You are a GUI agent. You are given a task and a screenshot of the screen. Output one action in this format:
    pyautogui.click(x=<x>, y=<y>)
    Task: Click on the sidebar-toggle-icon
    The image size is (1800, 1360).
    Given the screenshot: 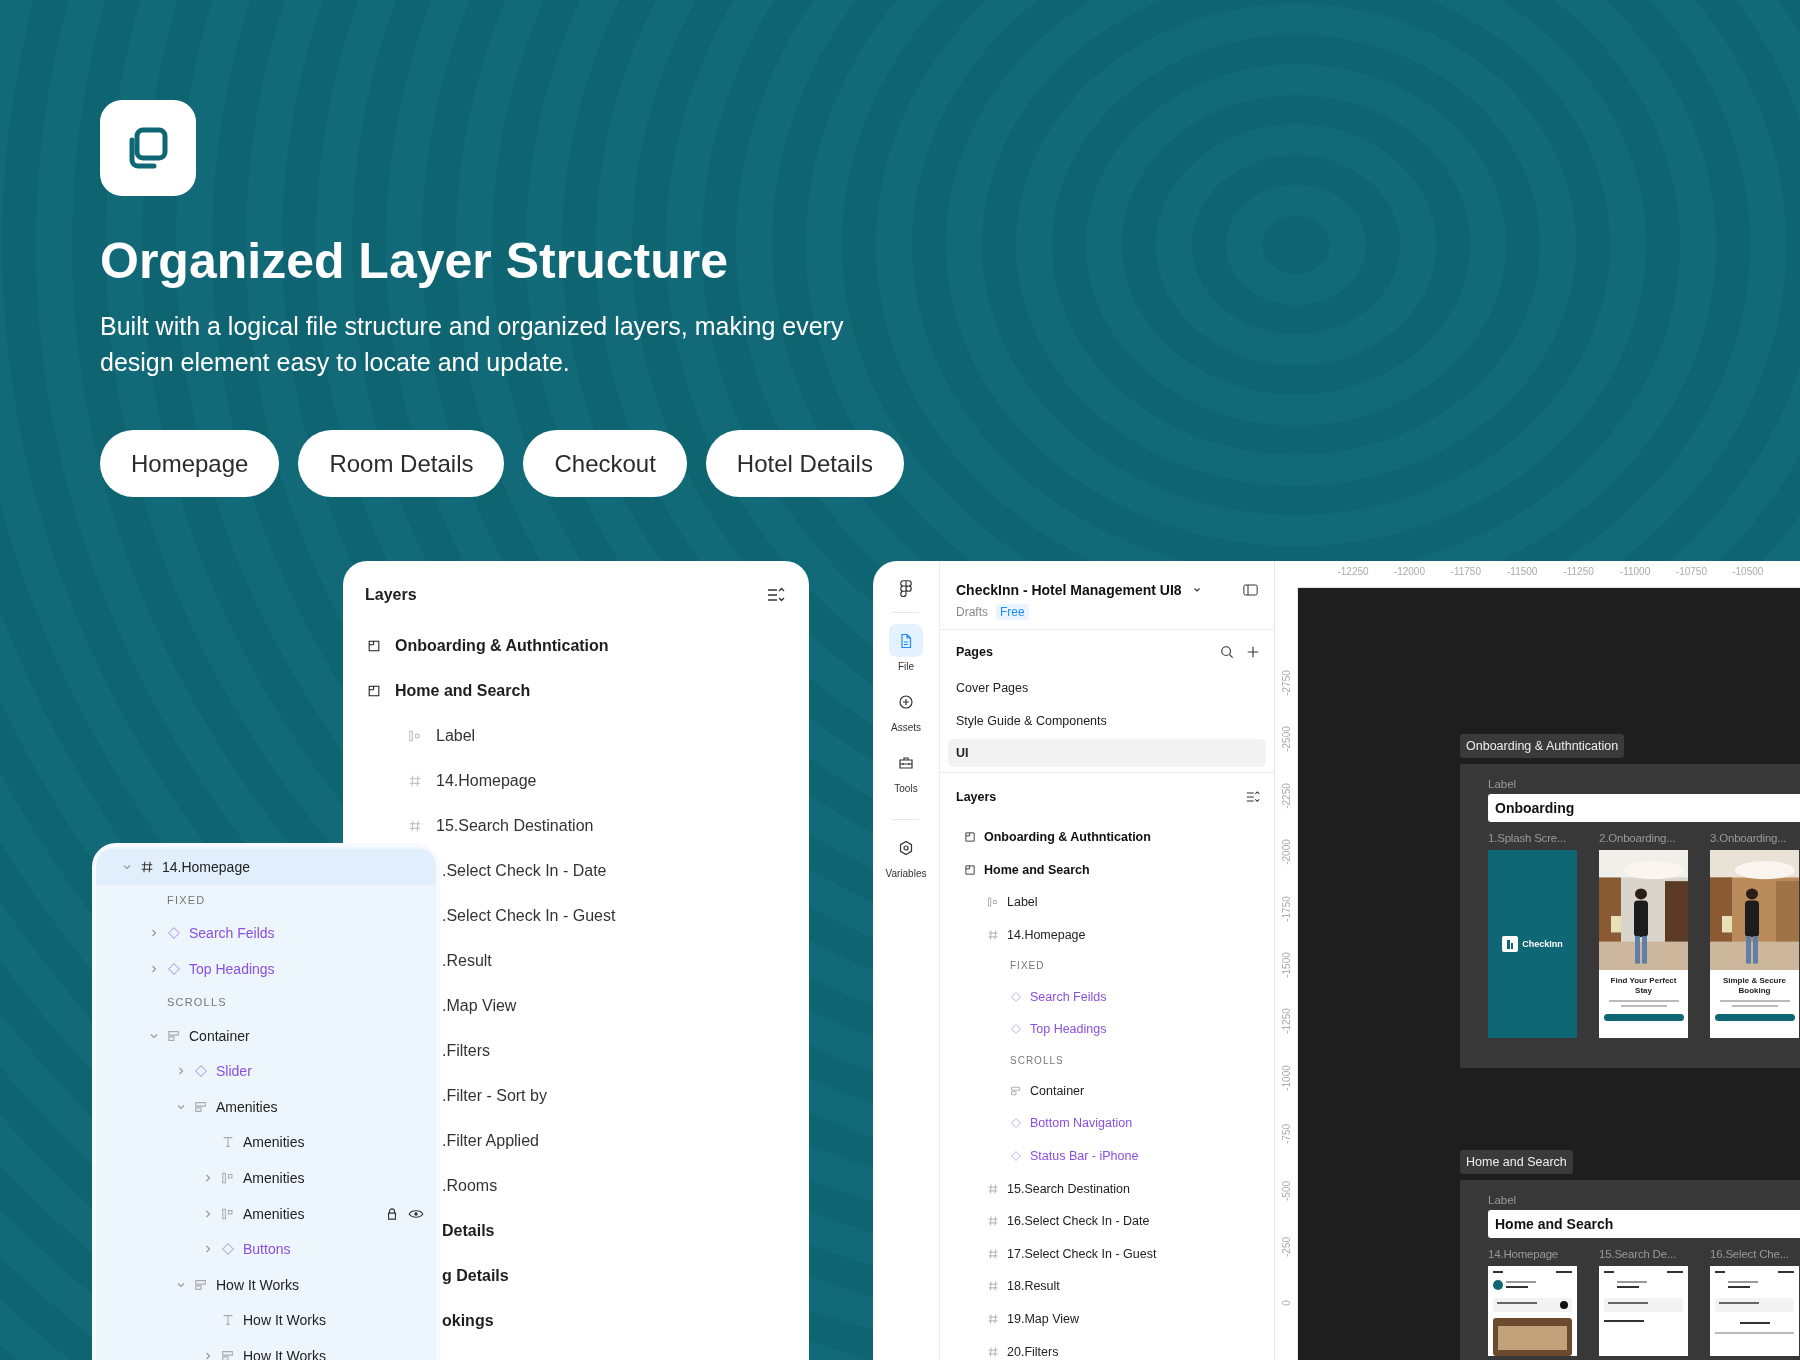 What is the action you would take?
    pyautogui.click(x=1250, y=590)
    